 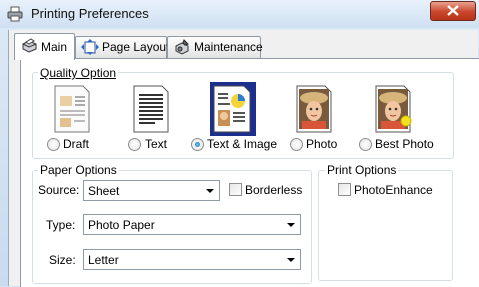 What do you see at coordinates (15, 14) in the screenshot?
I see `printer-app-icon` at bounding box center [15, 14].